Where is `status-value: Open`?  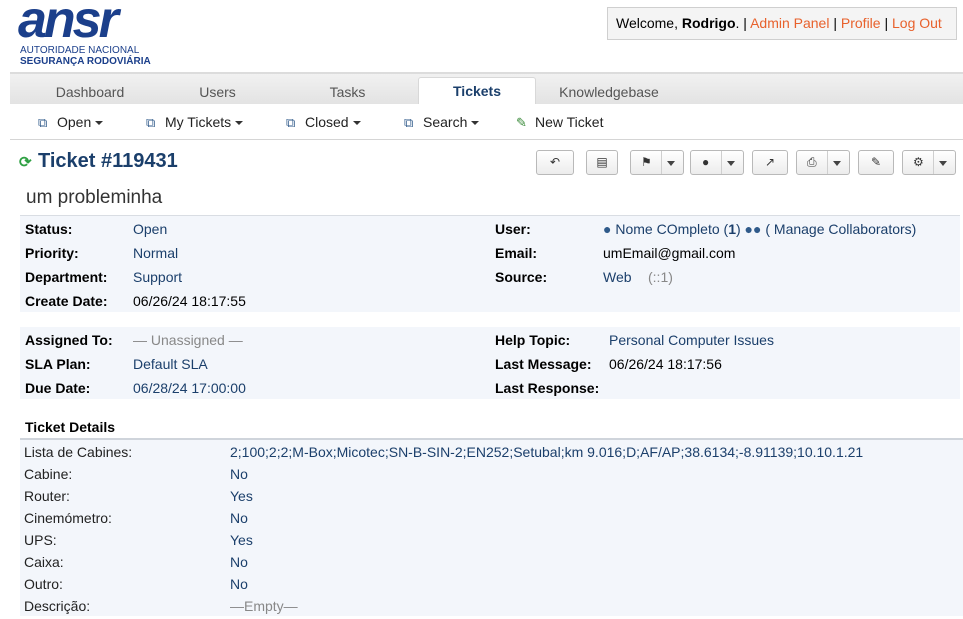
status-value: Open is located at coordinates (150, 229).